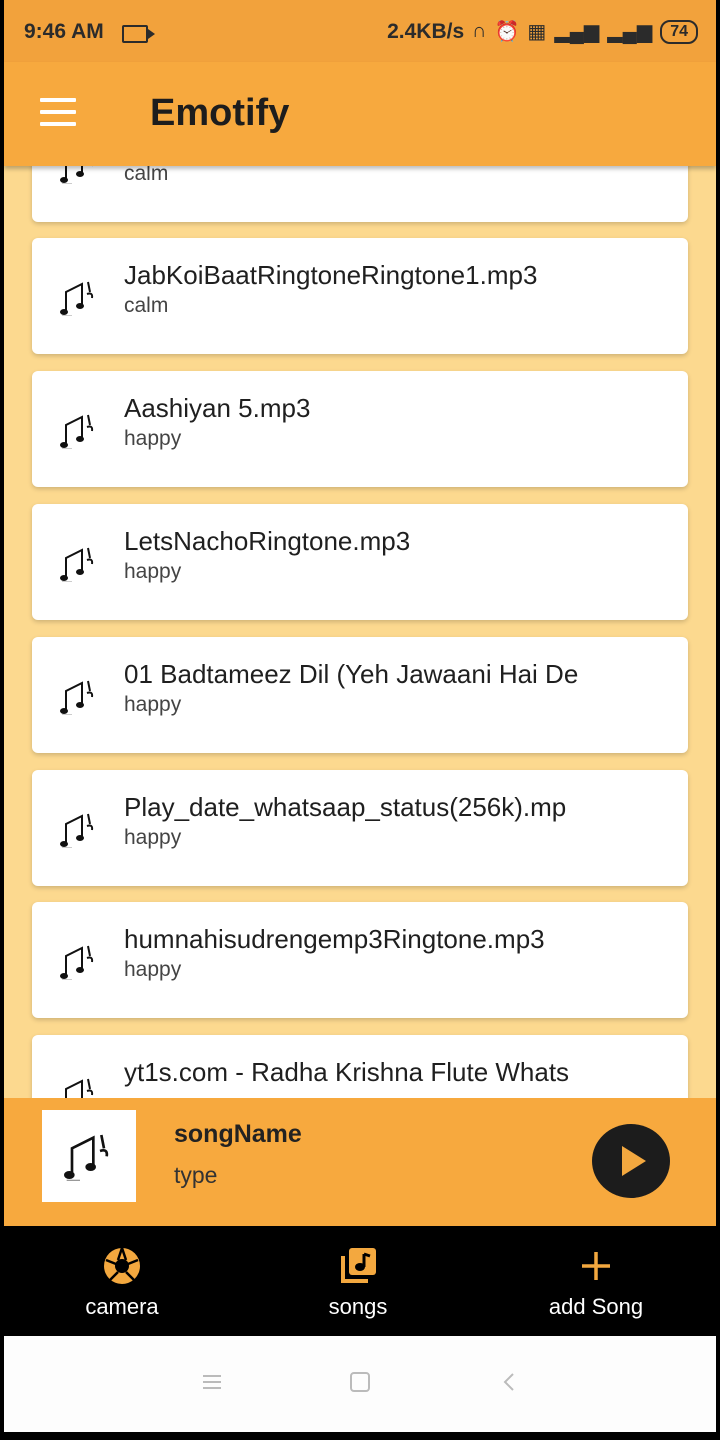  I want to click on network-speed: 2.4KB/s, so click(426, 31).